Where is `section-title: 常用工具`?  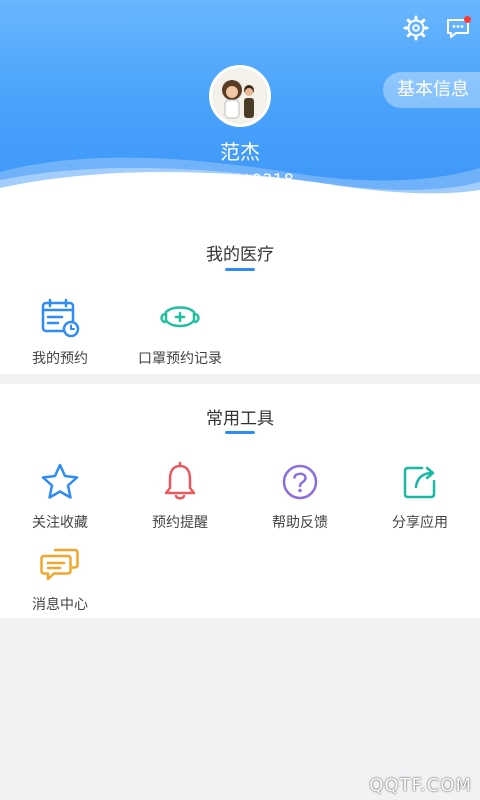 section-title: 常用工具 is located at coordinates (240, 419).